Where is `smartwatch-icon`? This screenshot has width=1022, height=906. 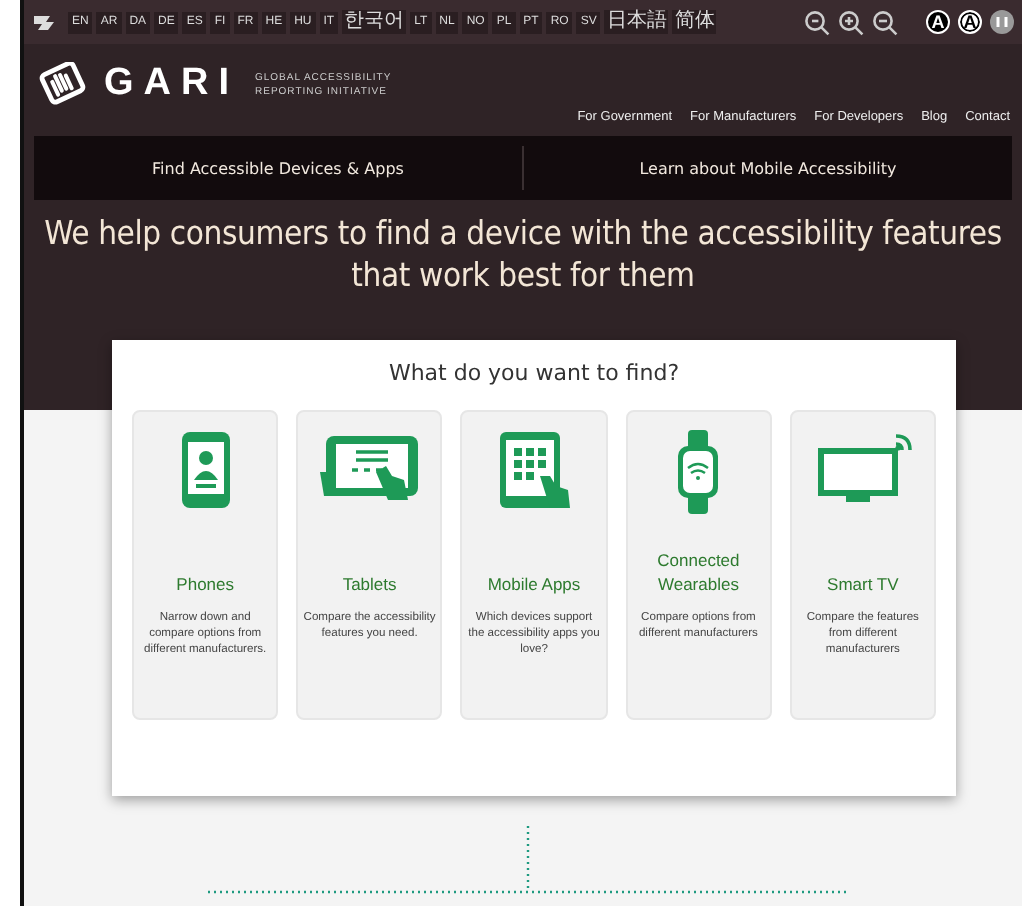 smartwatch-icon is located at coordinates (698, 472).